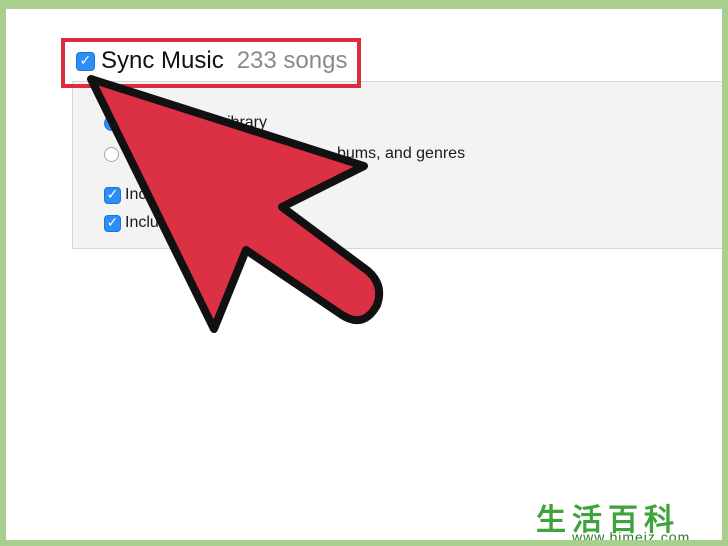 The height and width of the screenshot is (546, 728). I want to click on watermark-url: www.bimeiz.com, so click(631, 534).